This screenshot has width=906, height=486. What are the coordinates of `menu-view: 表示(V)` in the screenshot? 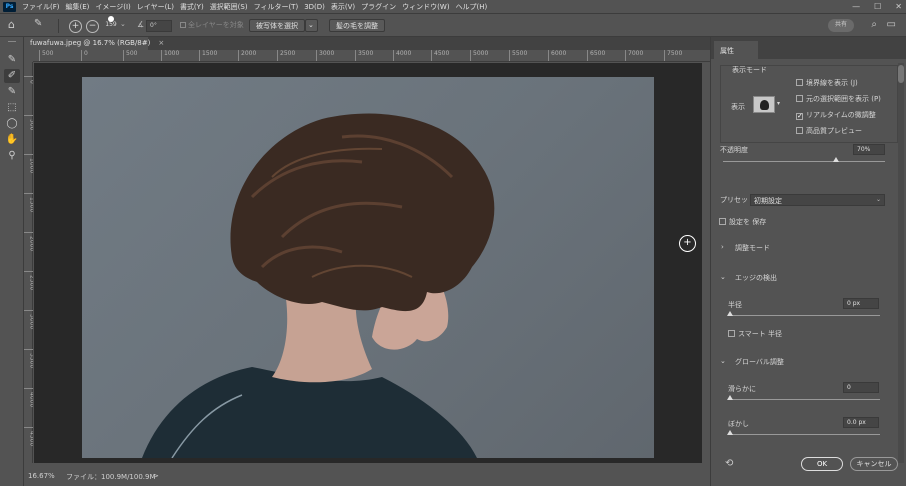 It's located at (343, 7).